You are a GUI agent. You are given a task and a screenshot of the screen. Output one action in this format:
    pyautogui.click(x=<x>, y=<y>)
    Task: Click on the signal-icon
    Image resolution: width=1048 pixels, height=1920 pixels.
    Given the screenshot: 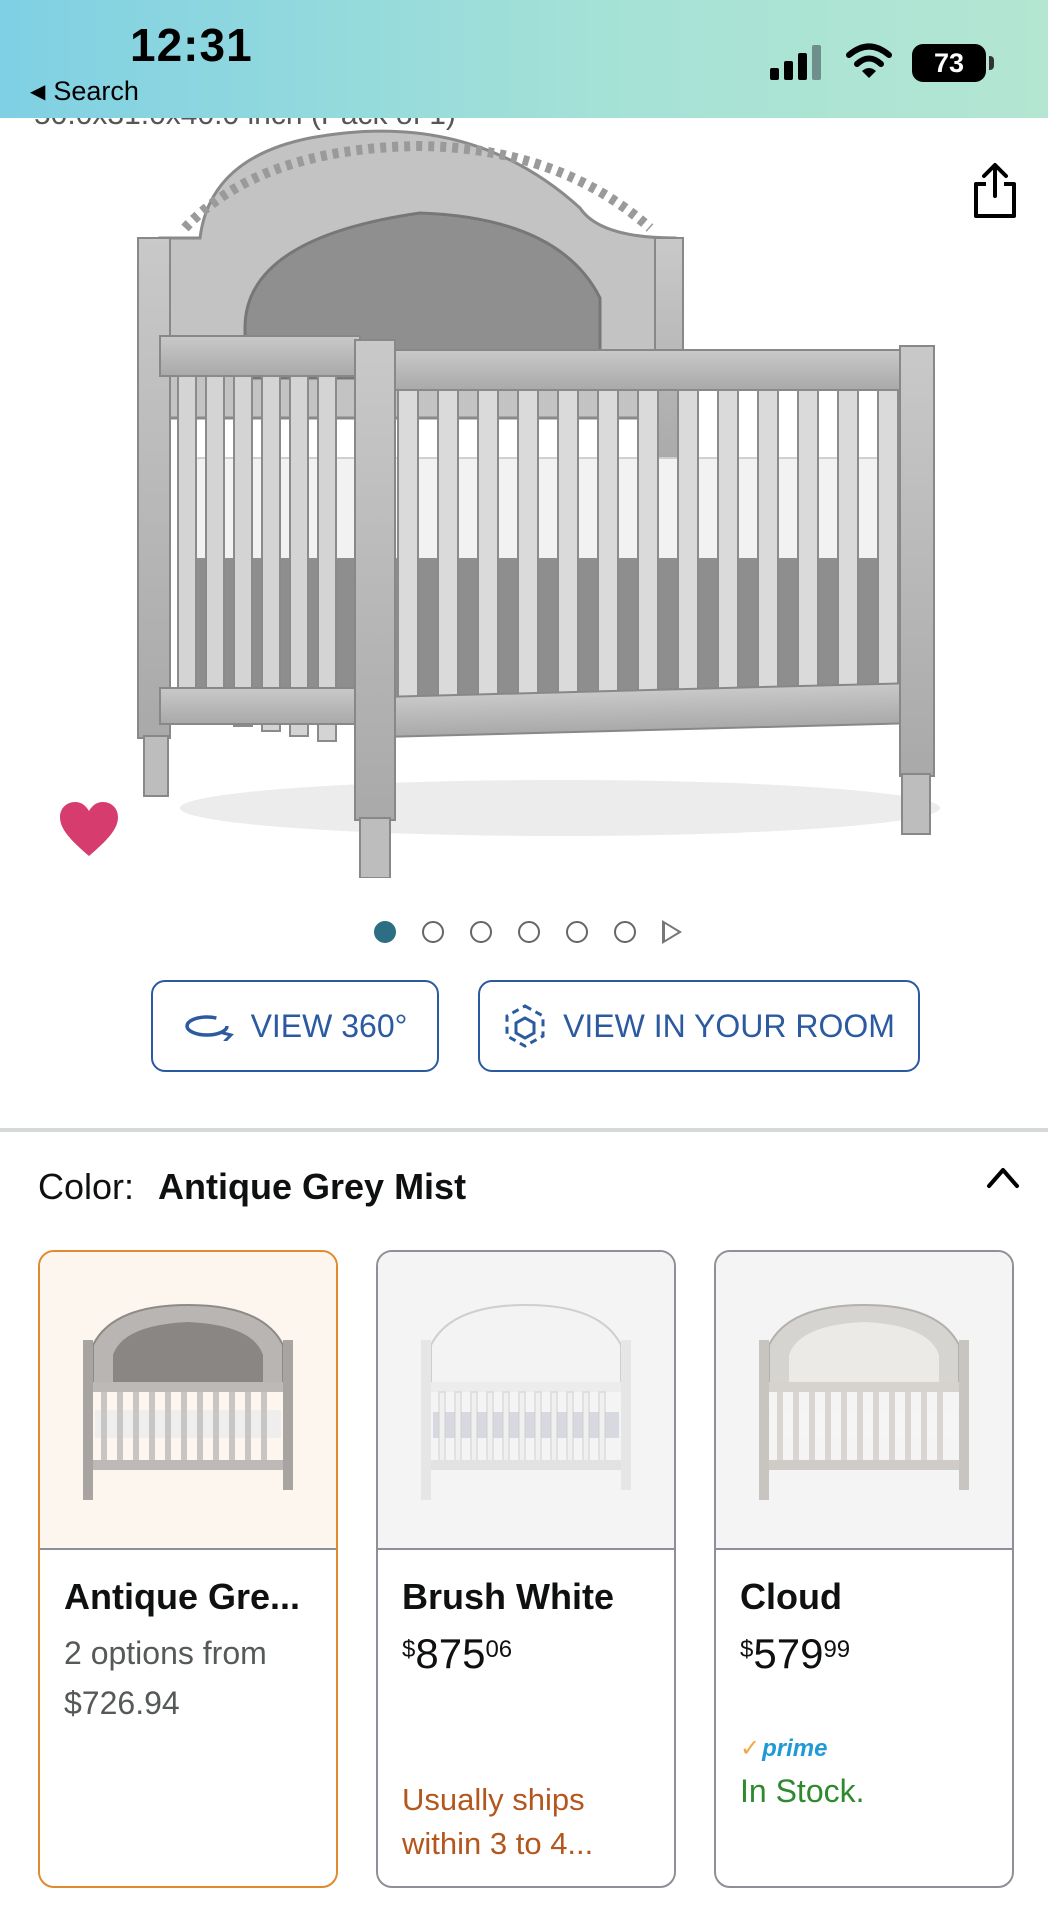 What is the action you would take?
    pyautogui.click(x=795, y=62)
    